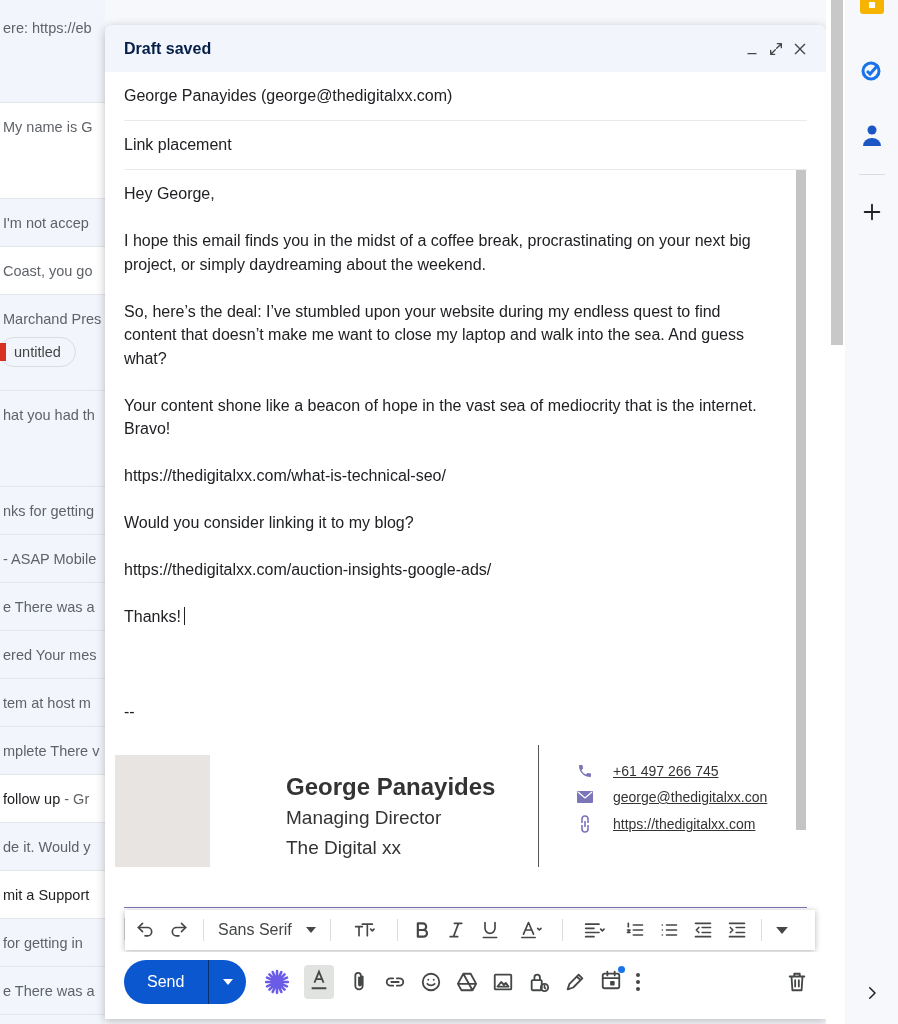 The height and width of the screenshot is (1024, 898). Describe the element at coordinates (431, 982) in the screenshot. I see `emoji-icon` at that location.